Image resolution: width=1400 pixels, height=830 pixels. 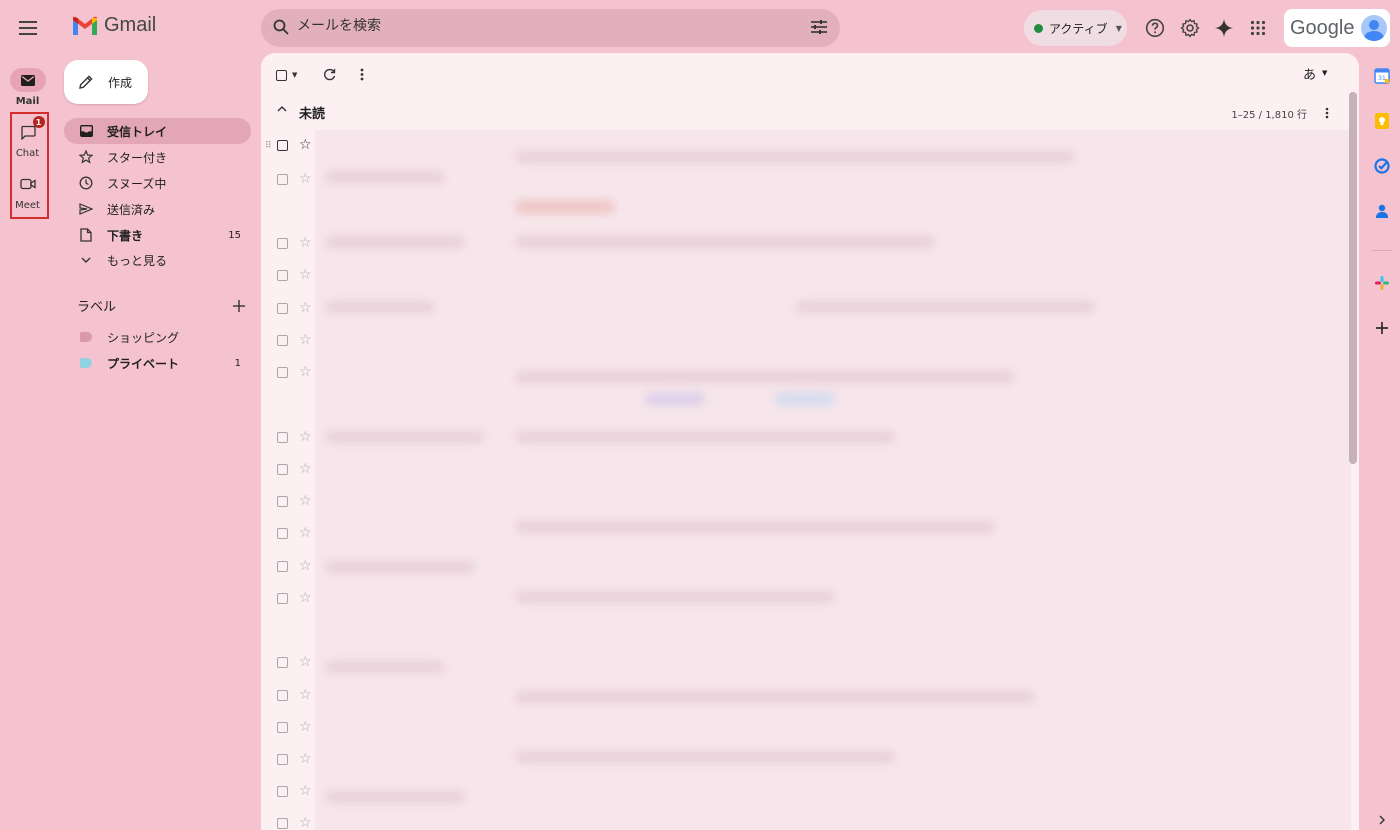 What do you see at coordinates (157, 183) in the screenshot?
I see `nav-item-snoozed: スヌーズ中` at bounding box center [157, 183].